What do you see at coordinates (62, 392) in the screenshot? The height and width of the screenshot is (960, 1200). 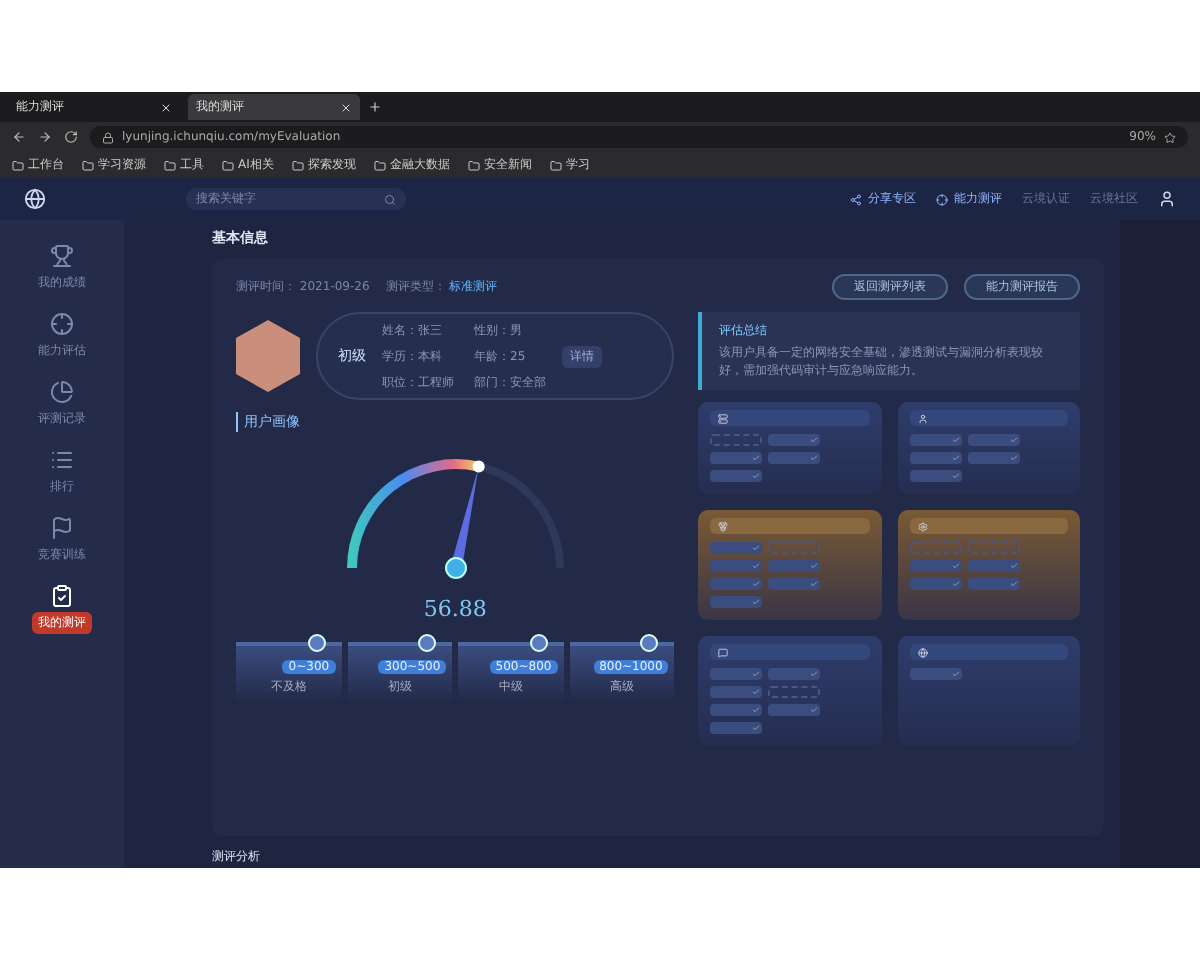 I see `pie-chart-icon` at bounding box center [62, 392].